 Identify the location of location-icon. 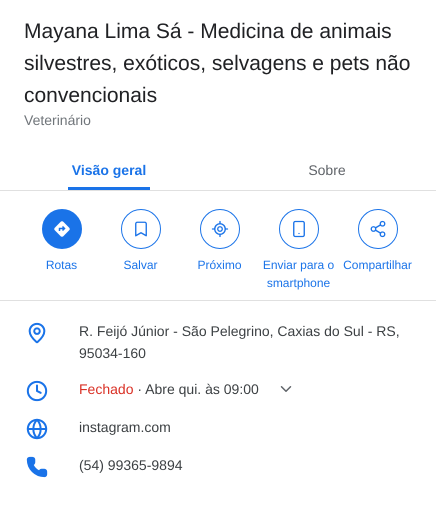
(219, 229).